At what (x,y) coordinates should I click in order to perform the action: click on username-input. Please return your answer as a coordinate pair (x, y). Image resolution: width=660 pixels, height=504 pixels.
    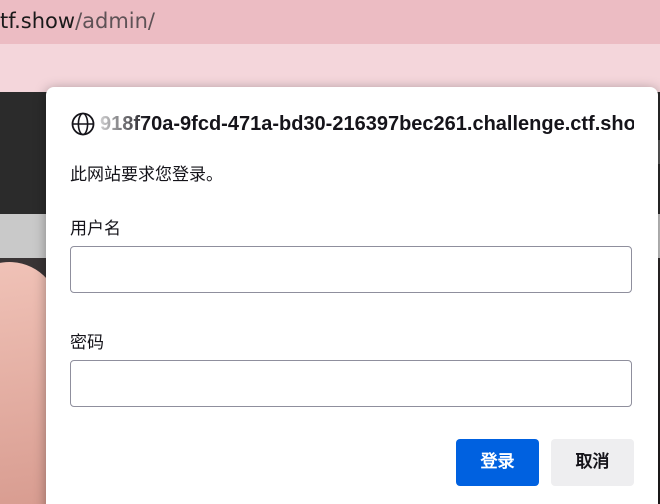
    Looking at the image, I should click on (351, 269).